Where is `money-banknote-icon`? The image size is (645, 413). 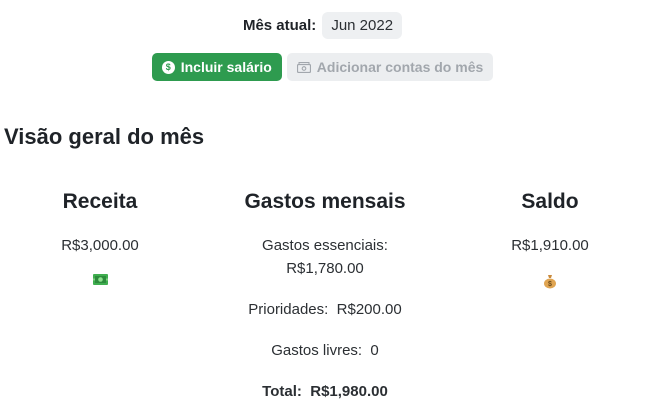 money-banknote-icon is located at coordinates (100, 279).